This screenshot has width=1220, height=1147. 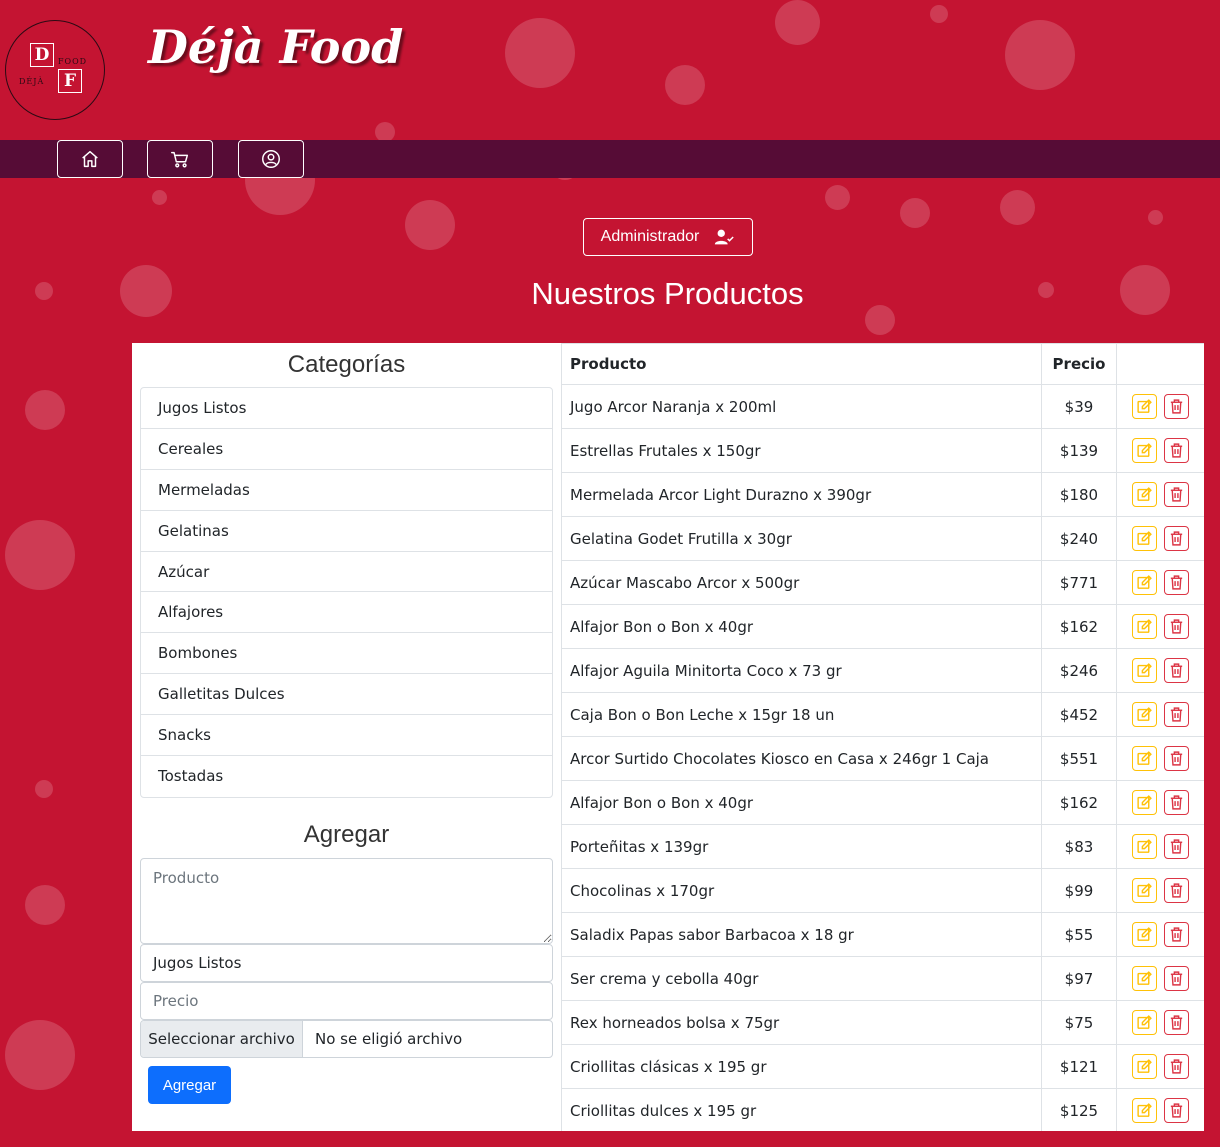 I want to click on product-price: $246, so click(x=1079, y=670).